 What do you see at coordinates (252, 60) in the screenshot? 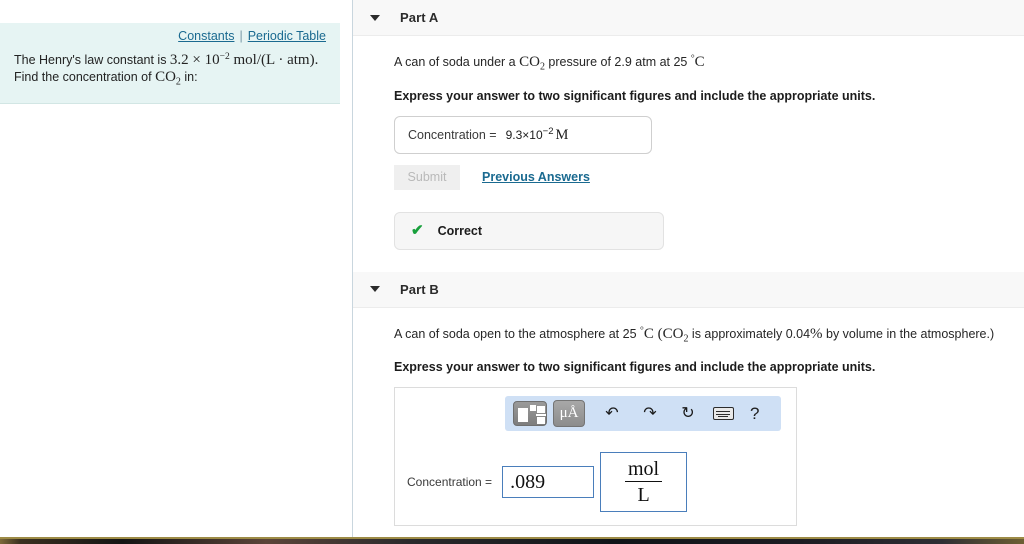
I see `henry-units-a: mol/(L` at bounding box center [252, 60].